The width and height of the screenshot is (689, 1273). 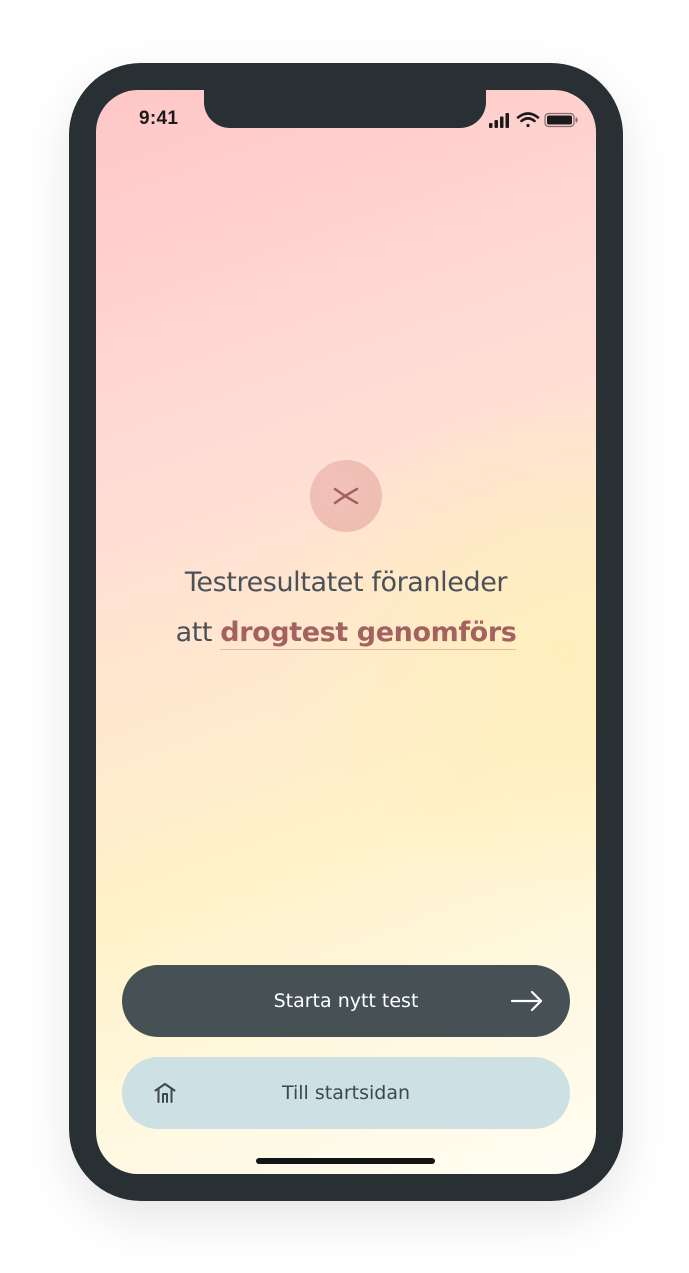 I want to click on headline-prefix: att, so click(x=198, y=632).